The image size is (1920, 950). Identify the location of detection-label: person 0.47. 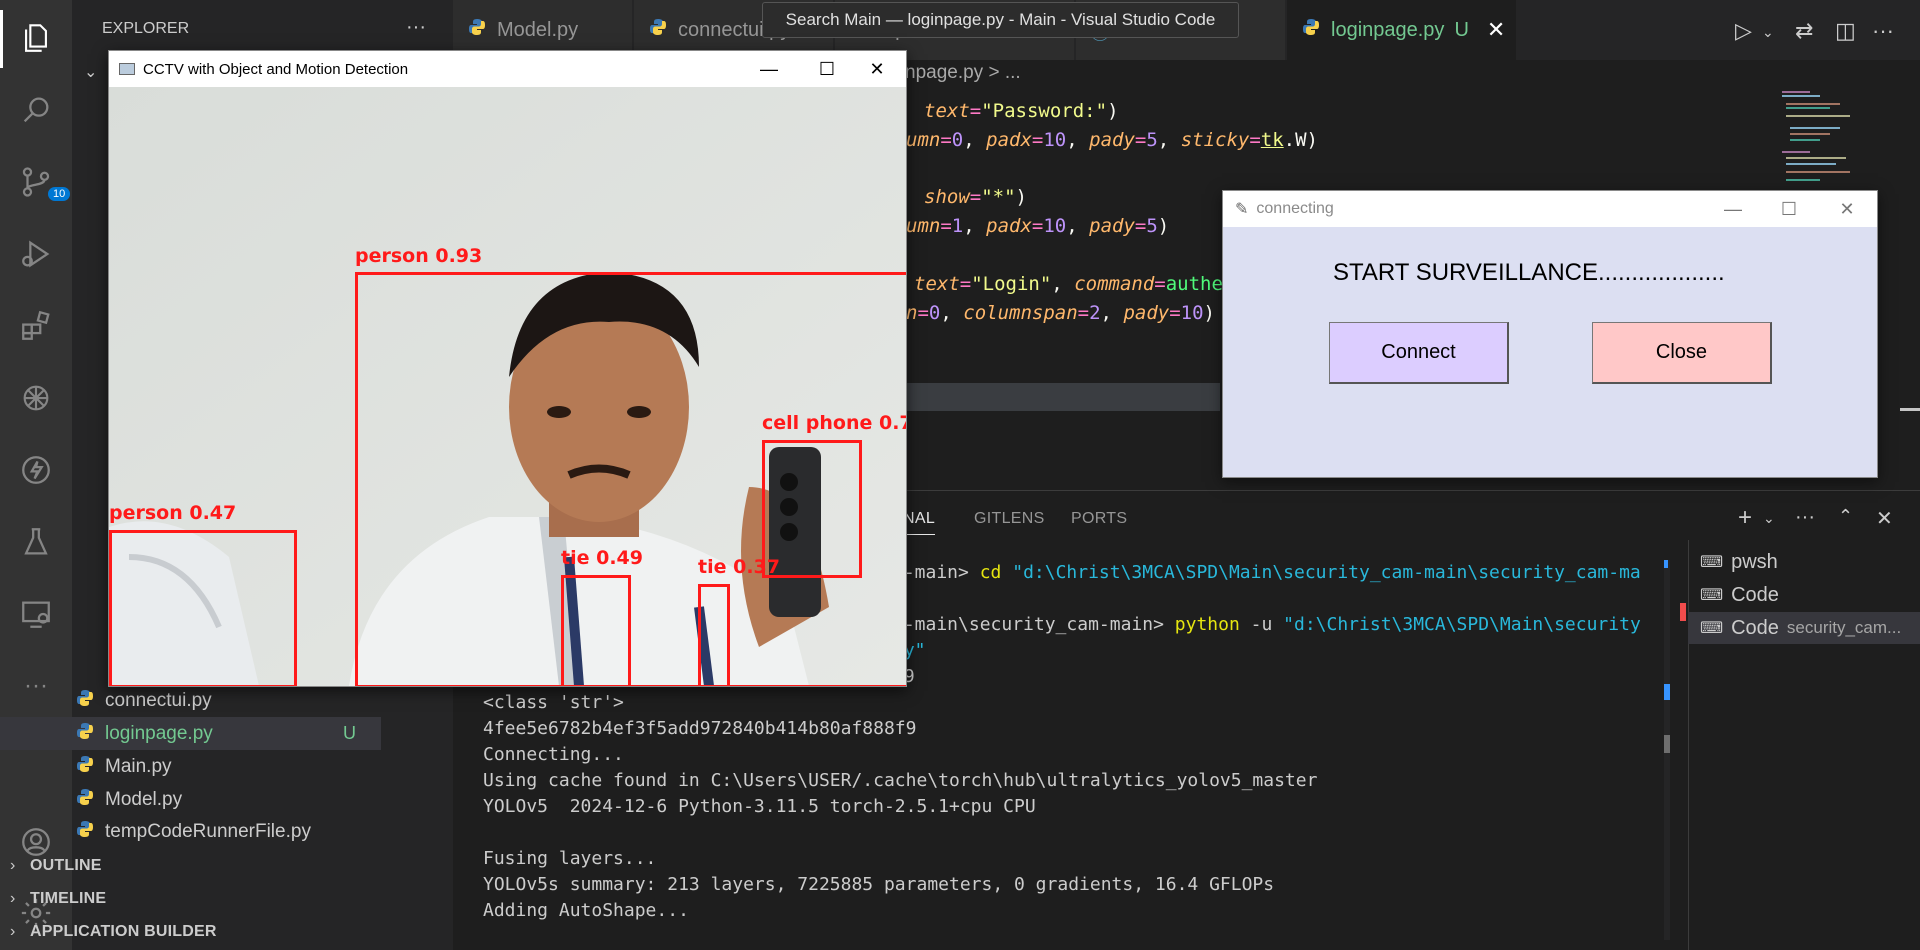
(173, 513).